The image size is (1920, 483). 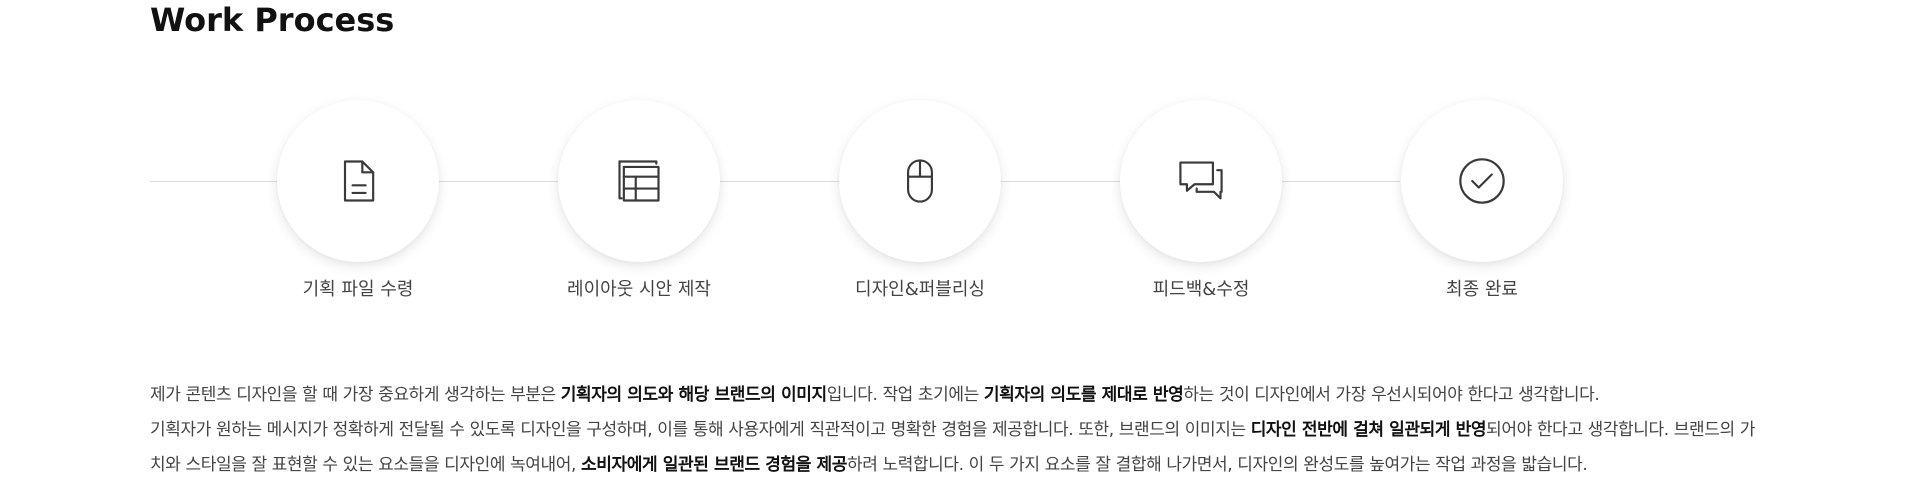 What do you see at coordinates (920, 289) in the screenshot?
I see `step-label: 디자인&퍼블리싱` at bounding box center [920, 289].